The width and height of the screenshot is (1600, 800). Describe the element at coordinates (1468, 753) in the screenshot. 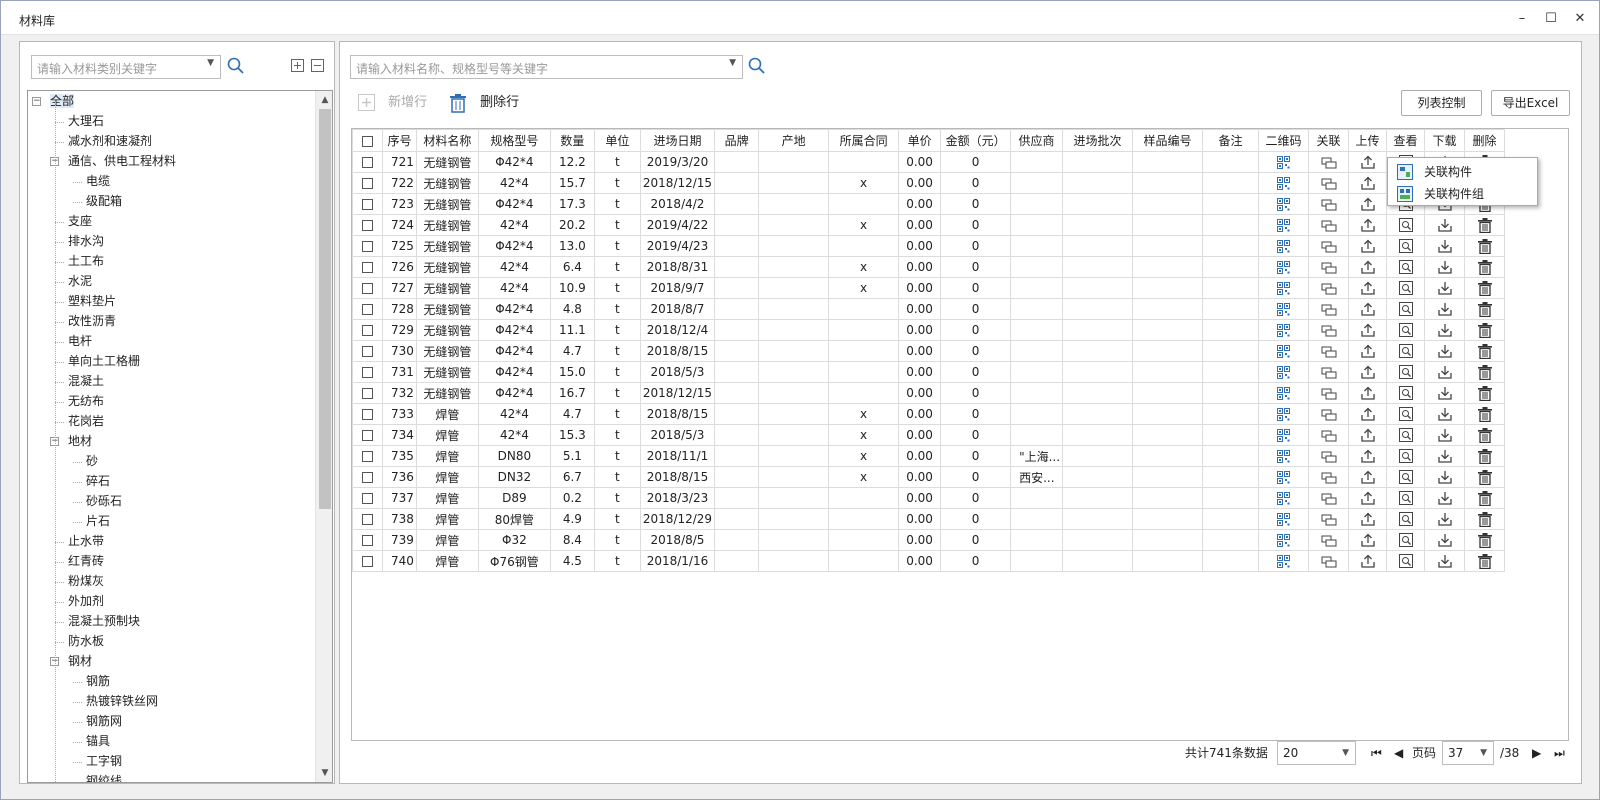

I see `page-number-select: 37 ▼` at that location.